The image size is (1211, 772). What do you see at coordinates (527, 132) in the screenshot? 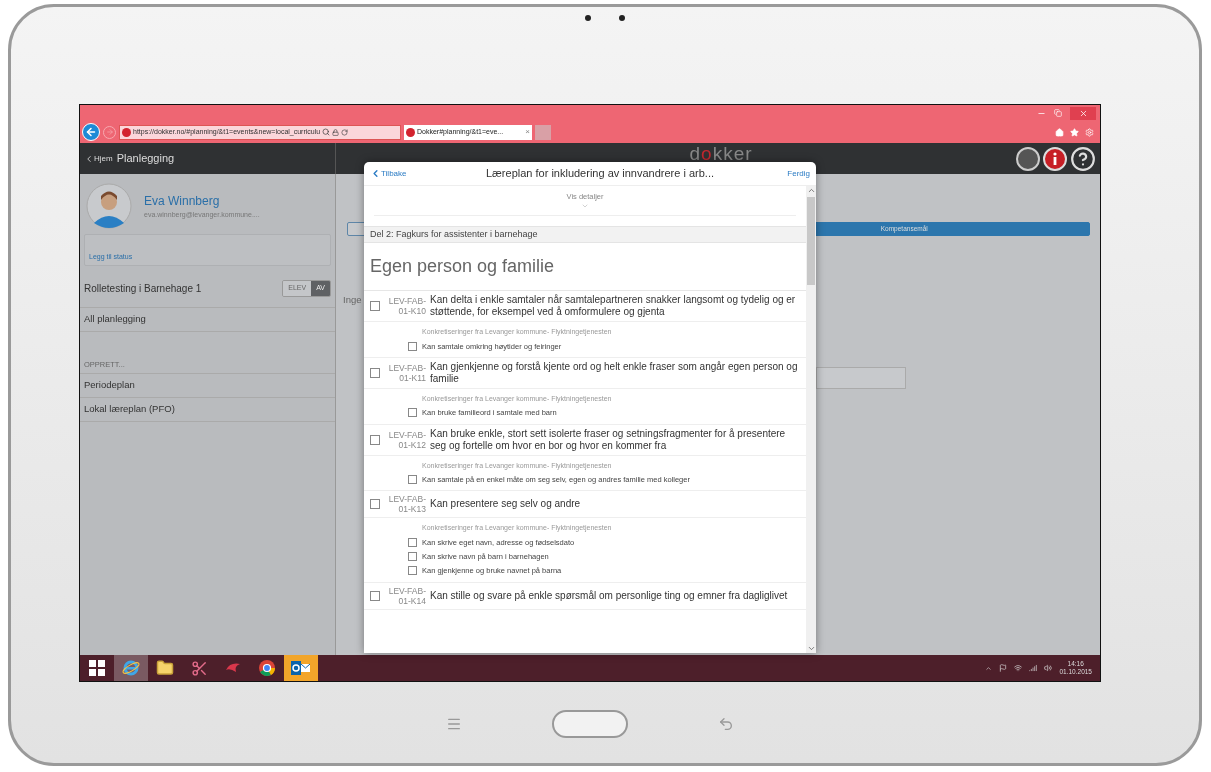
I see `tab-close: ×` at bounding box center [527, 132].